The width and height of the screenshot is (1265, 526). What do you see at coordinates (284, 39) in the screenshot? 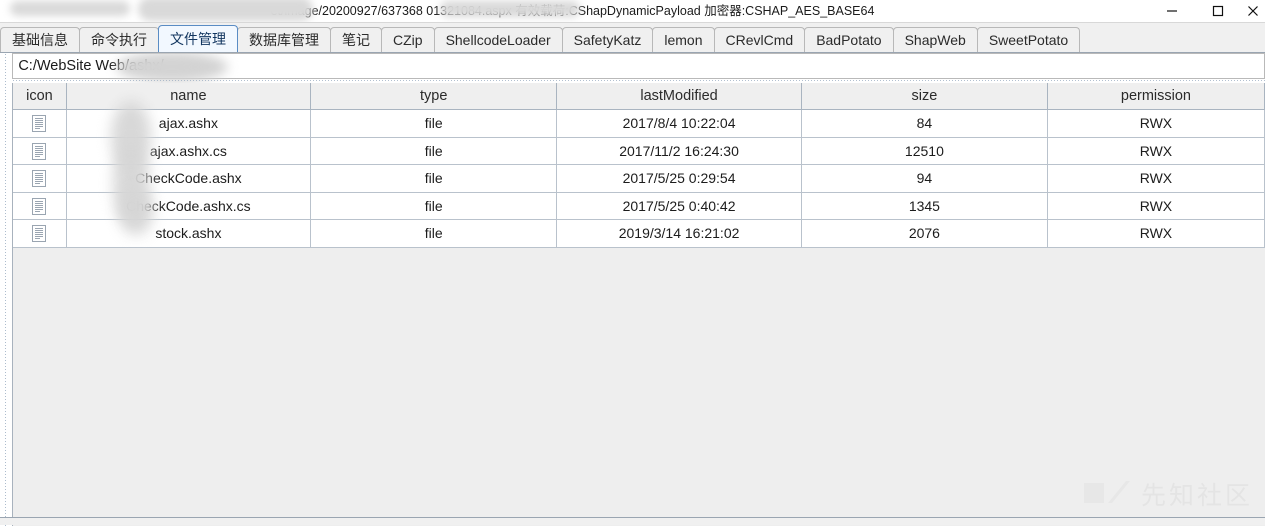
I see `tab-3: 数据库管理` at bounding box center [284, 39].